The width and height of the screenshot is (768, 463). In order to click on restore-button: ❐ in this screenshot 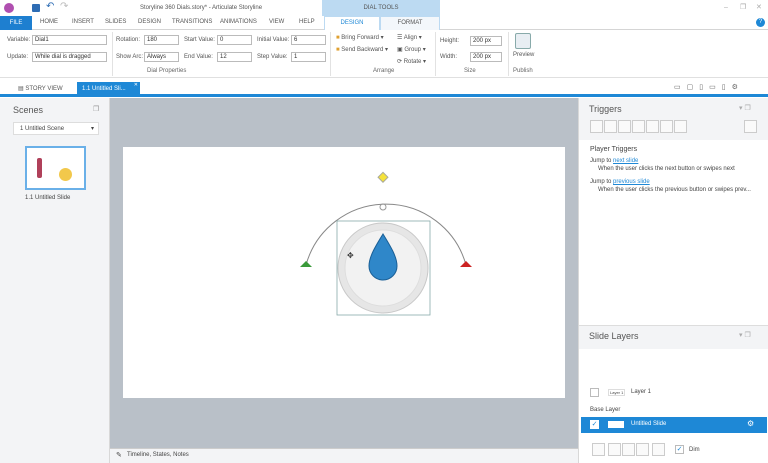, I will do `click(743, 7)`.